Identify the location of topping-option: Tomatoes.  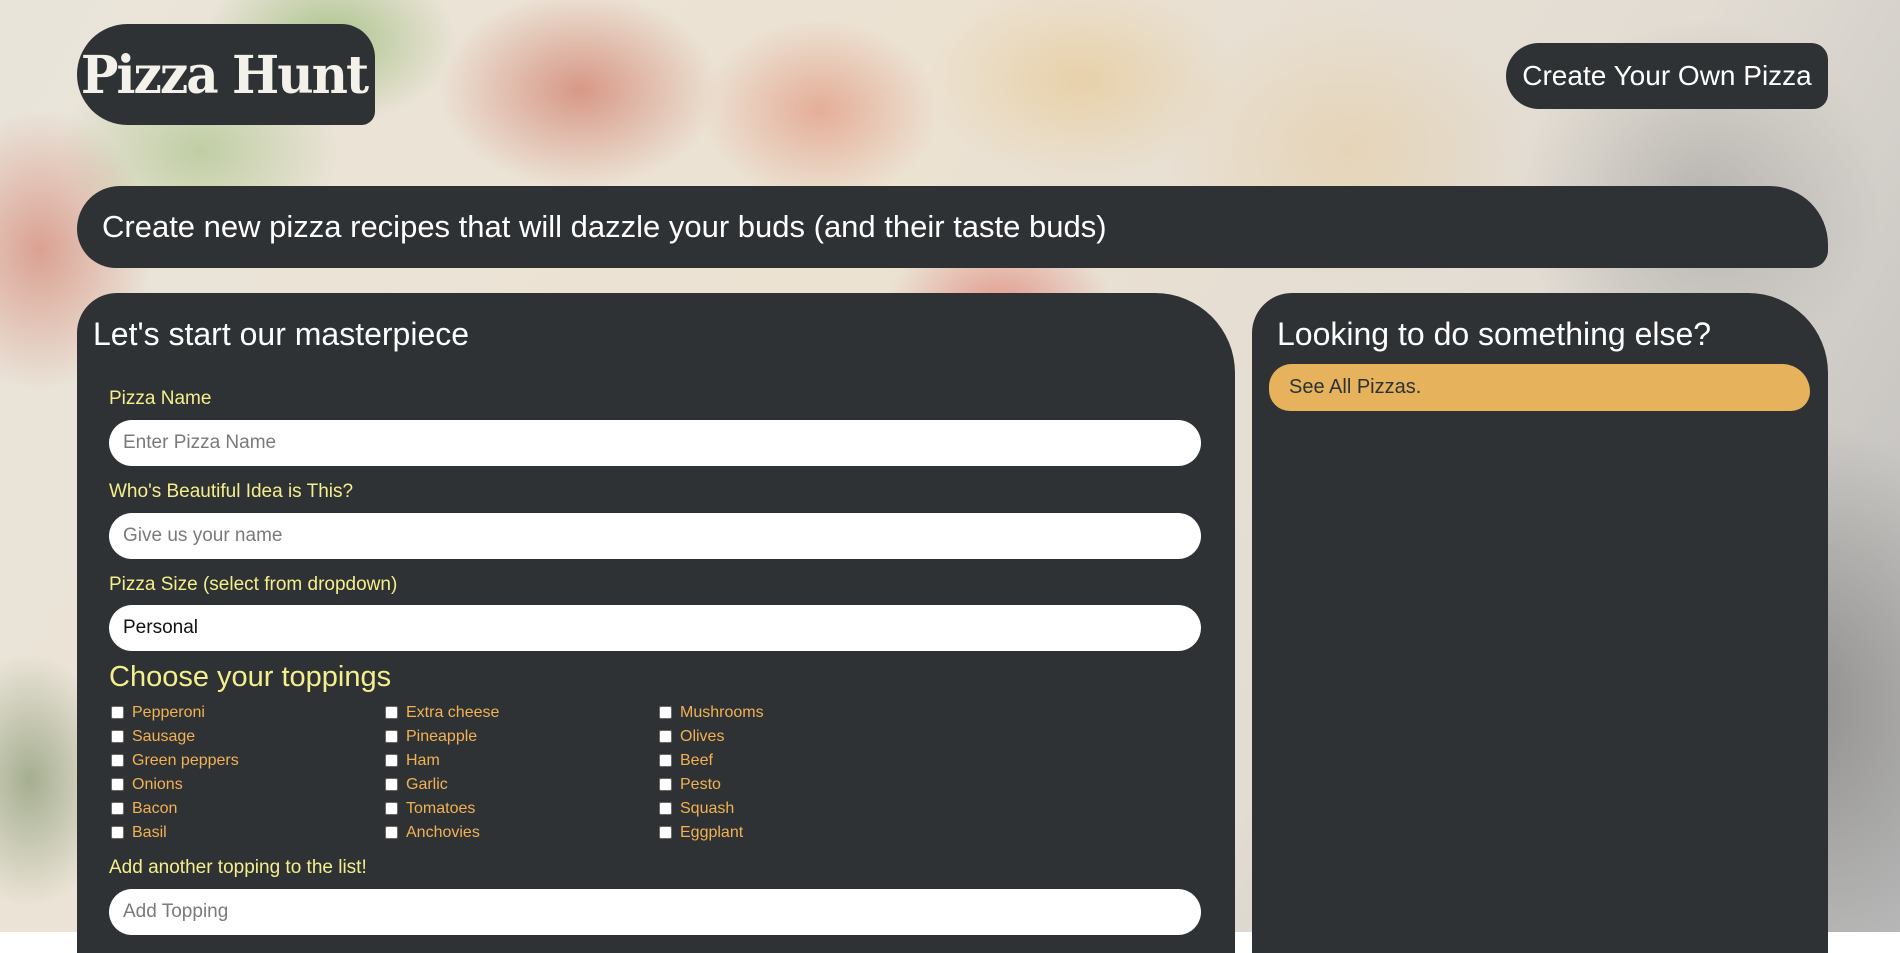
(522, 808).